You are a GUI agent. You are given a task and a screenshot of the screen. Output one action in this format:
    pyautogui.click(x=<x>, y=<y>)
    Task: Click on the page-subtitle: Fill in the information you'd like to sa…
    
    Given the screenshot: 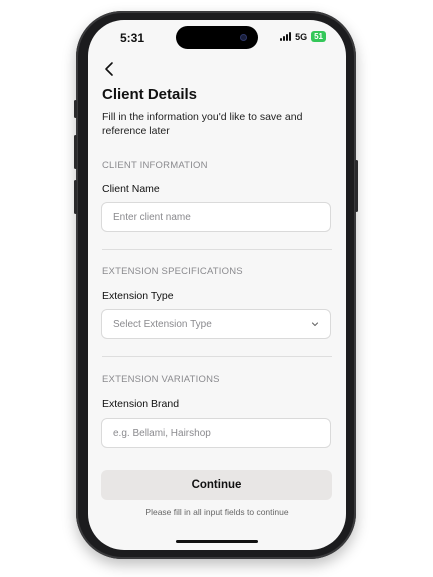 What is the action you would take?
    pyautogui.click(x=202, y=124)
    